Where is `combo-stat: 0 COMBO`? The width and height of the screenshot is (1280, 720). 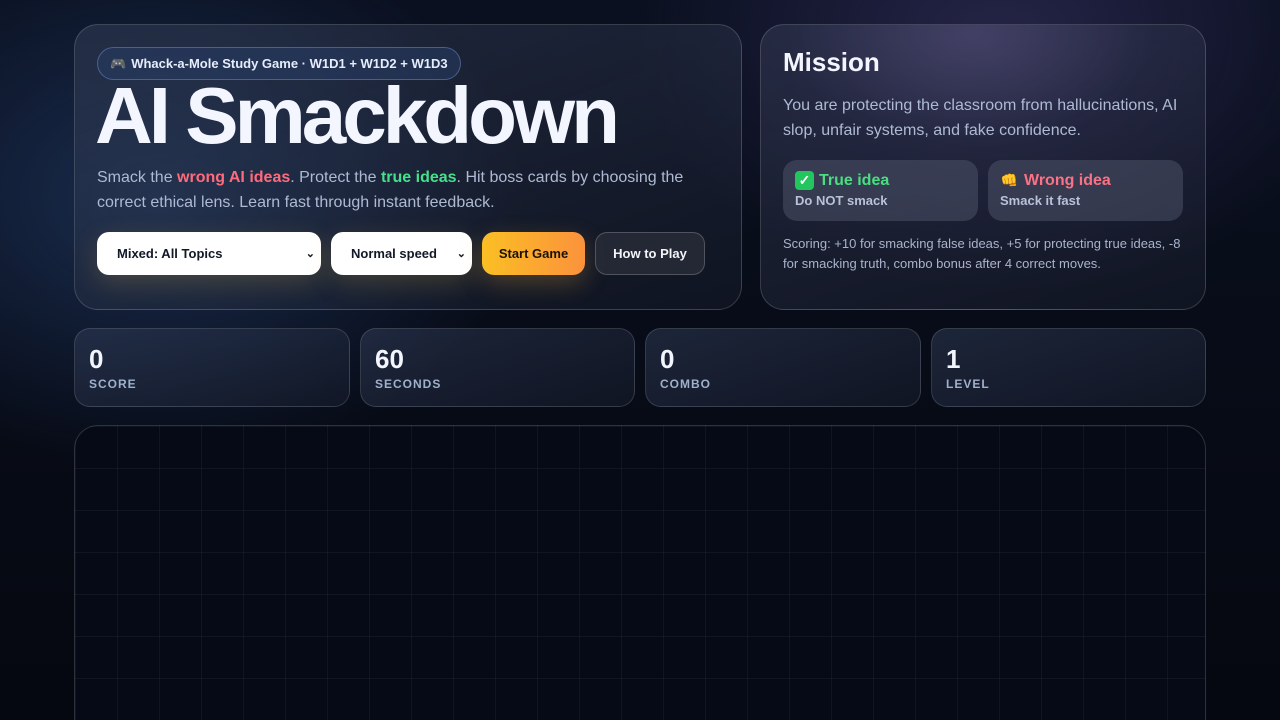 combo-stat: 0 COMBO is located at coordinates (783, 367).